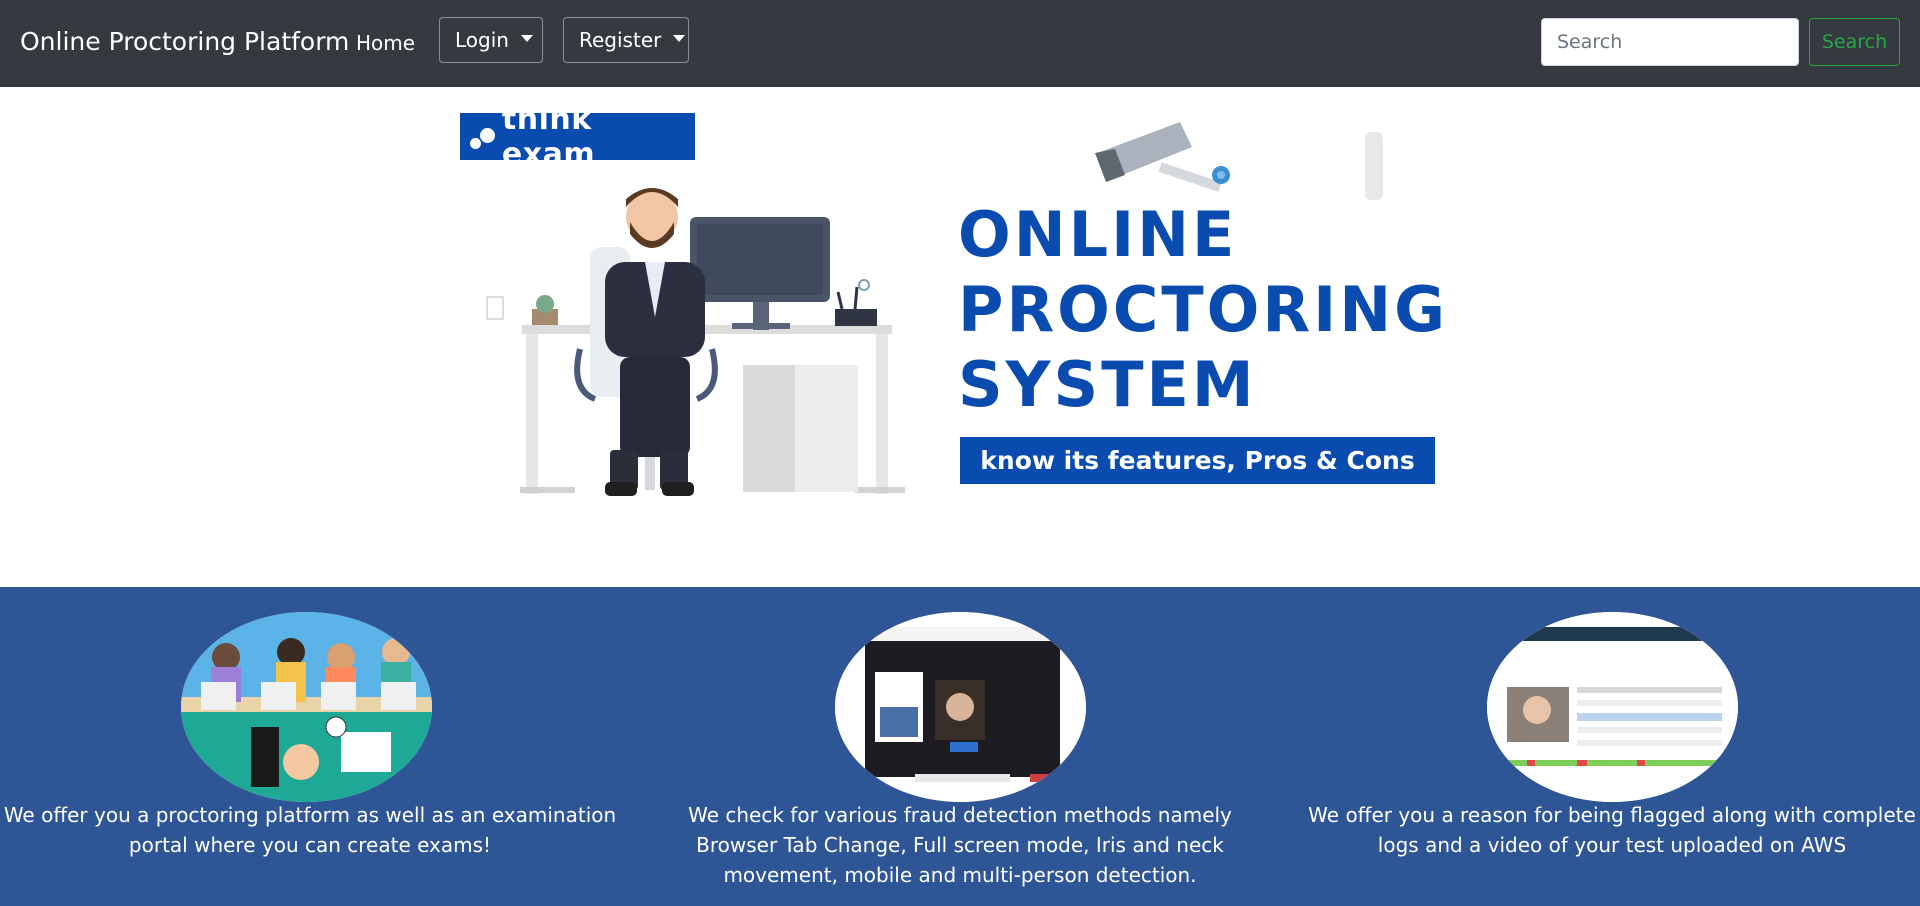 The height and width of the screenshot is (906, 1920). What do you see at coordinates (960, 707) in the screenshot?
I see `webcam-proctoring-icon` at bounding box center [960, 707].